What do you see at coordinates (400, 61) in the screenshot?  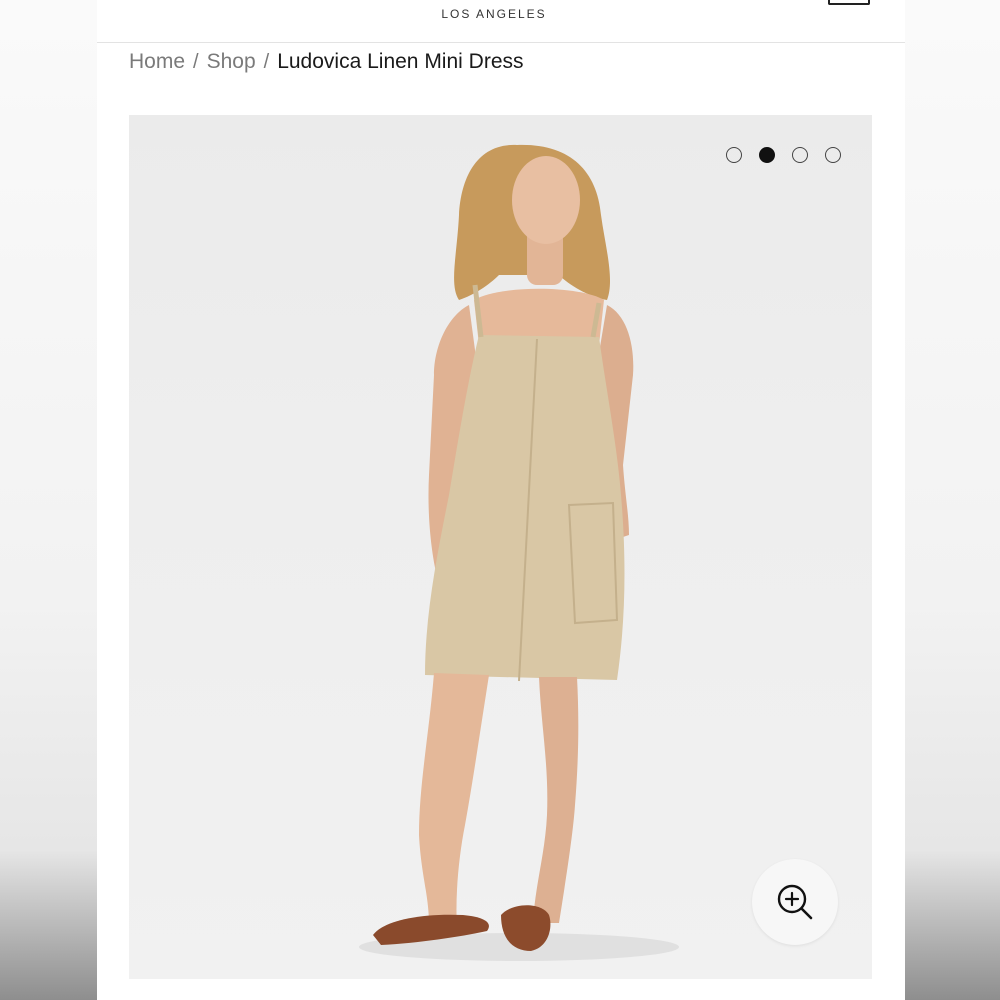 I see `breadcrumb-current: Ludovica Linen Mini Dress` at bounding box center [400, 61].